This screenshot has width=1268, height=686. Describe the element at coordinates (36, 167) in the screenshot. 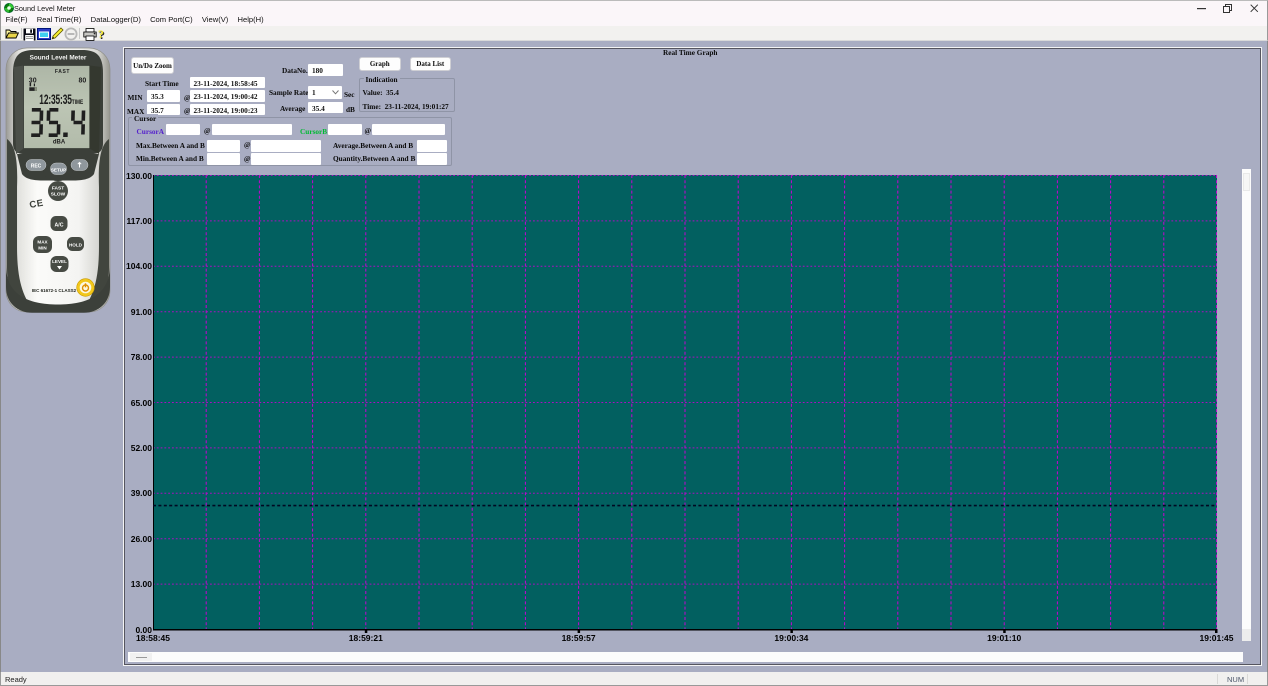

I see `svg-text: REC` at that location.